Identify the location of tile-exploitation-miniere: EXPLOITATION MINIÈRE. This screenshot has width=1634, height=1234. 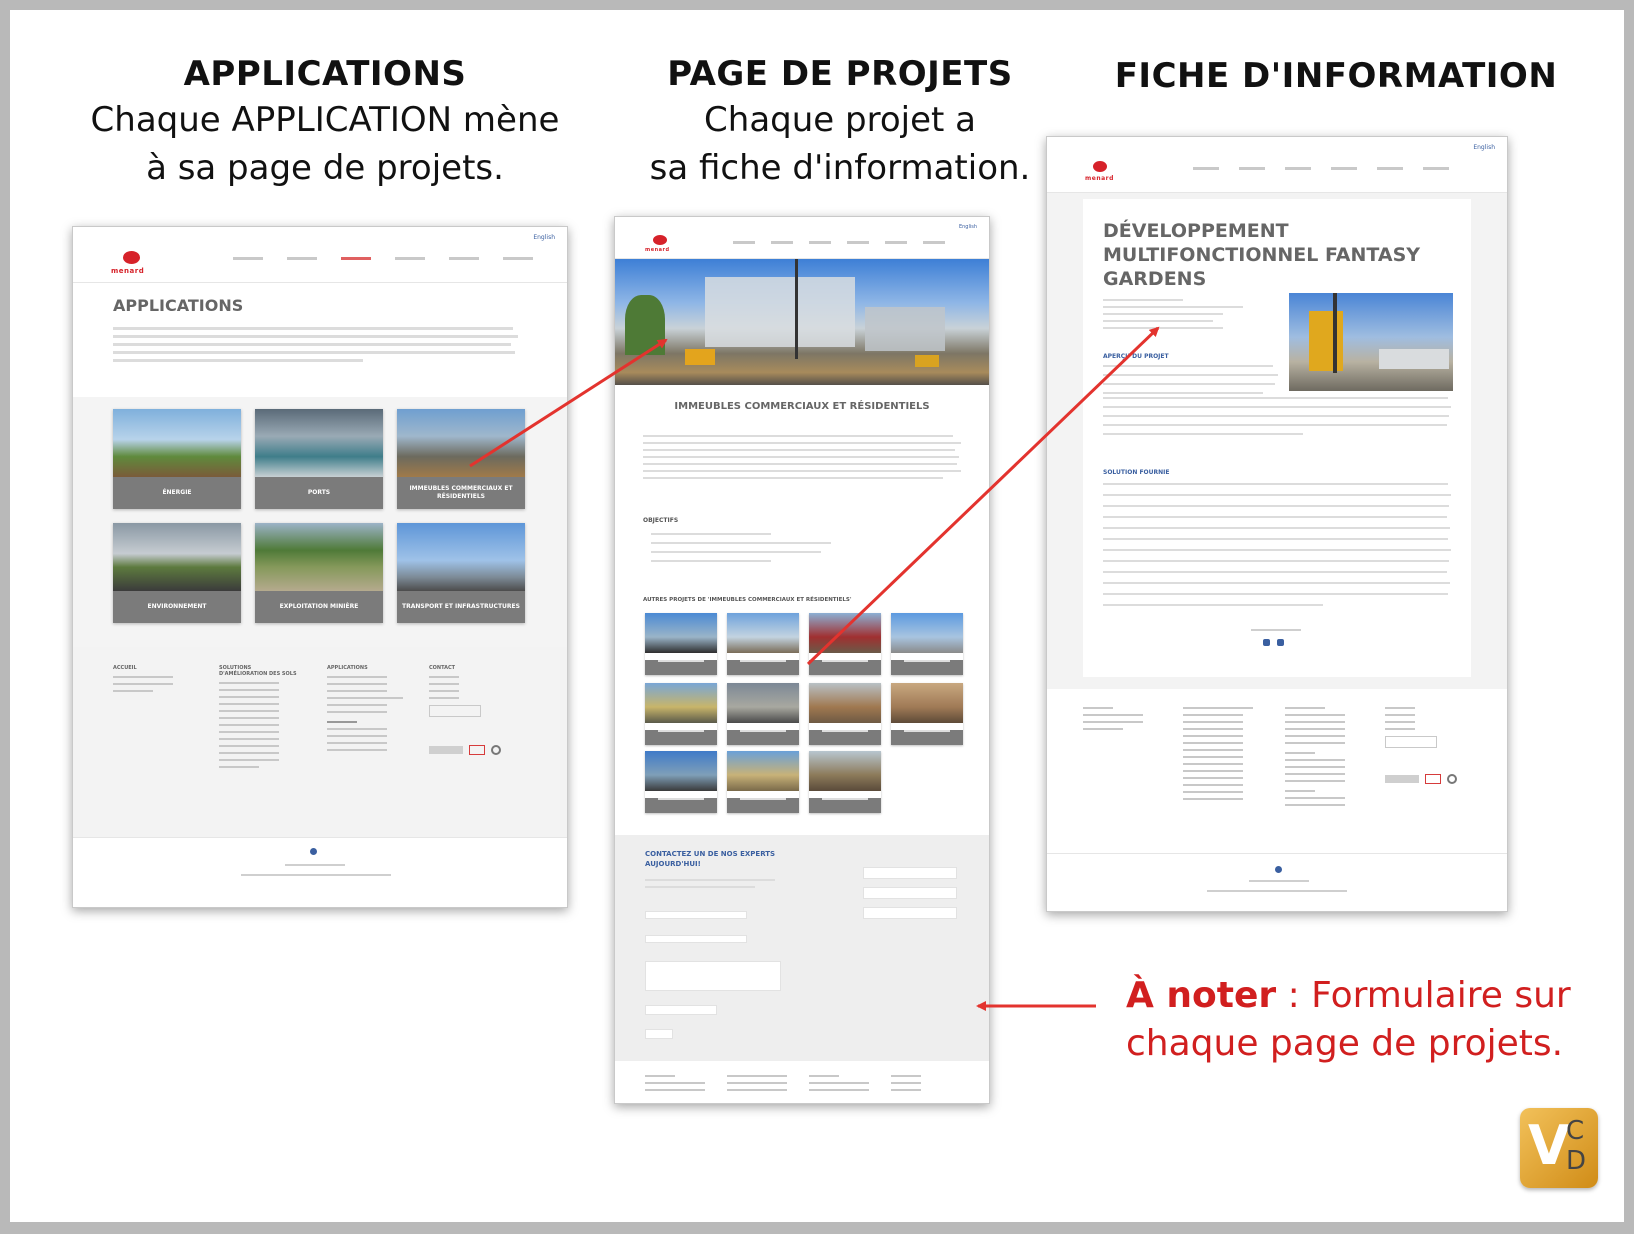
(319, 573).